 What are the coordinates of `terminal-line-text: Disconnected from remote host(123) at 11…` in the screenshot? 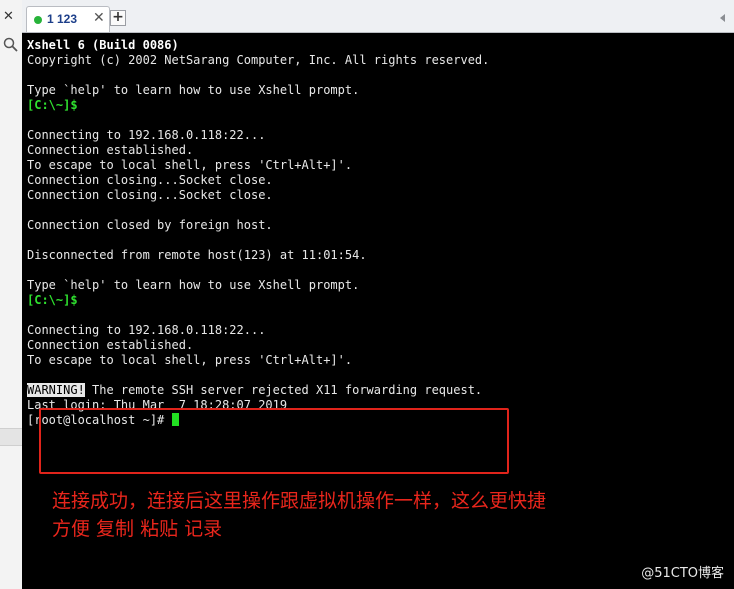 It's located at (197, 255).